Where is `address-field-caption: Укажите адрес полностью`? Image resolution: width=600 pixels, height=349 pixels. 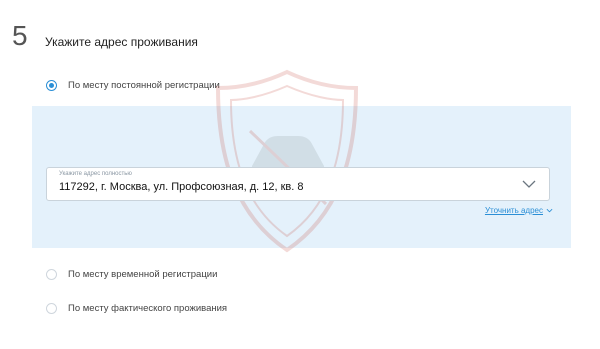
address-field-caption: Укажите адрес полностью is located at coordinates (95, 174).